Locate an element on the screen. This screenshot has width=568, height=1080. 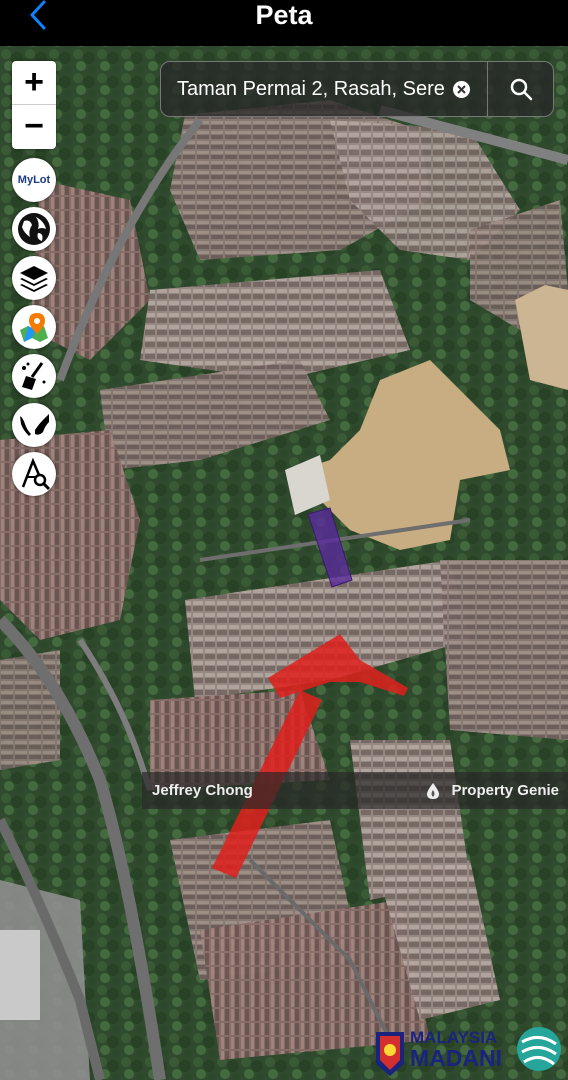
property-genie-logo-icon is located at coordinates (433, 791).